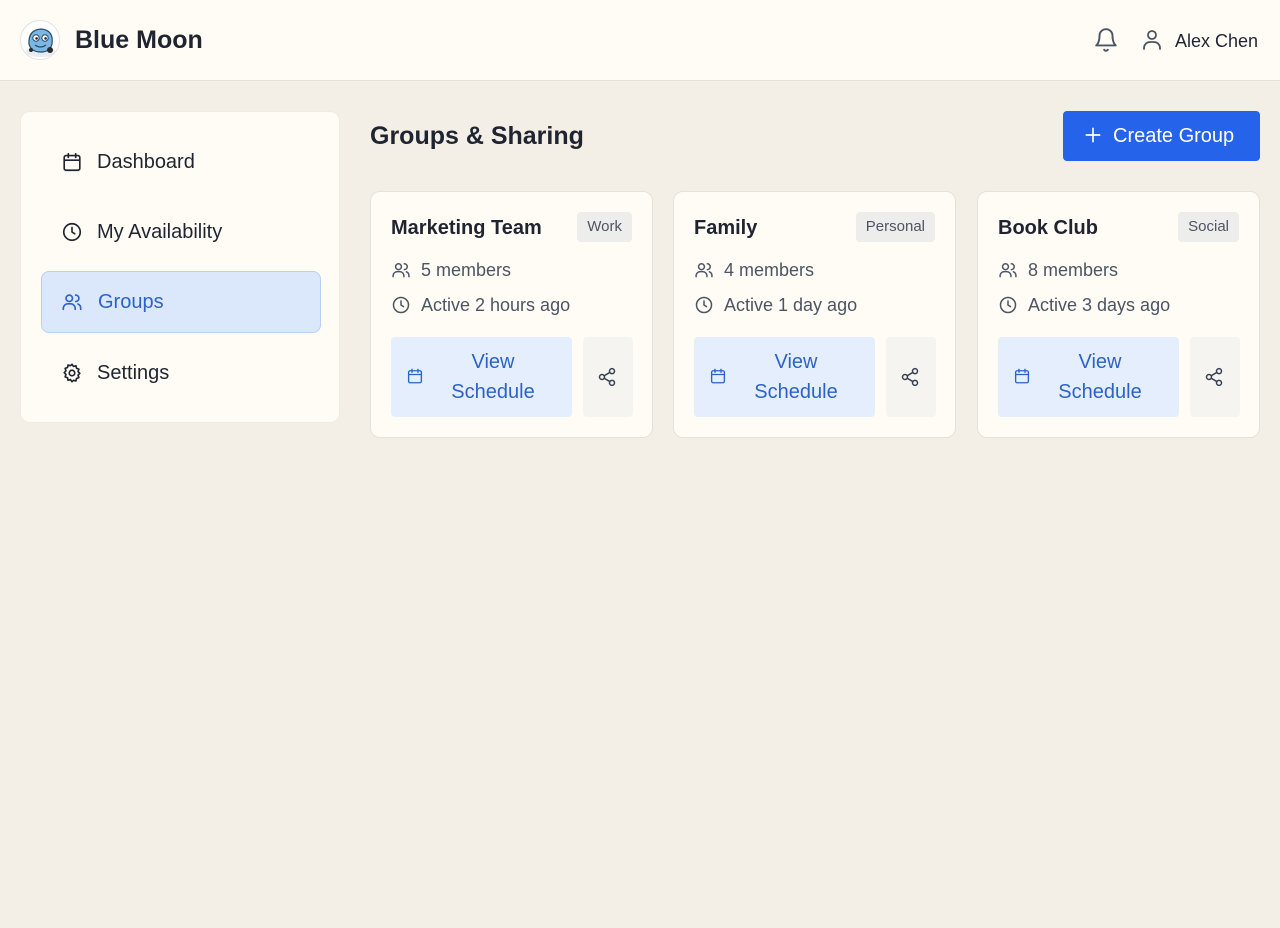 The image size is (1280, 928). What do you see at coordinates (1152, 40) in the screenshot?
I see `user-icon` at bounding box center [1152, 40].